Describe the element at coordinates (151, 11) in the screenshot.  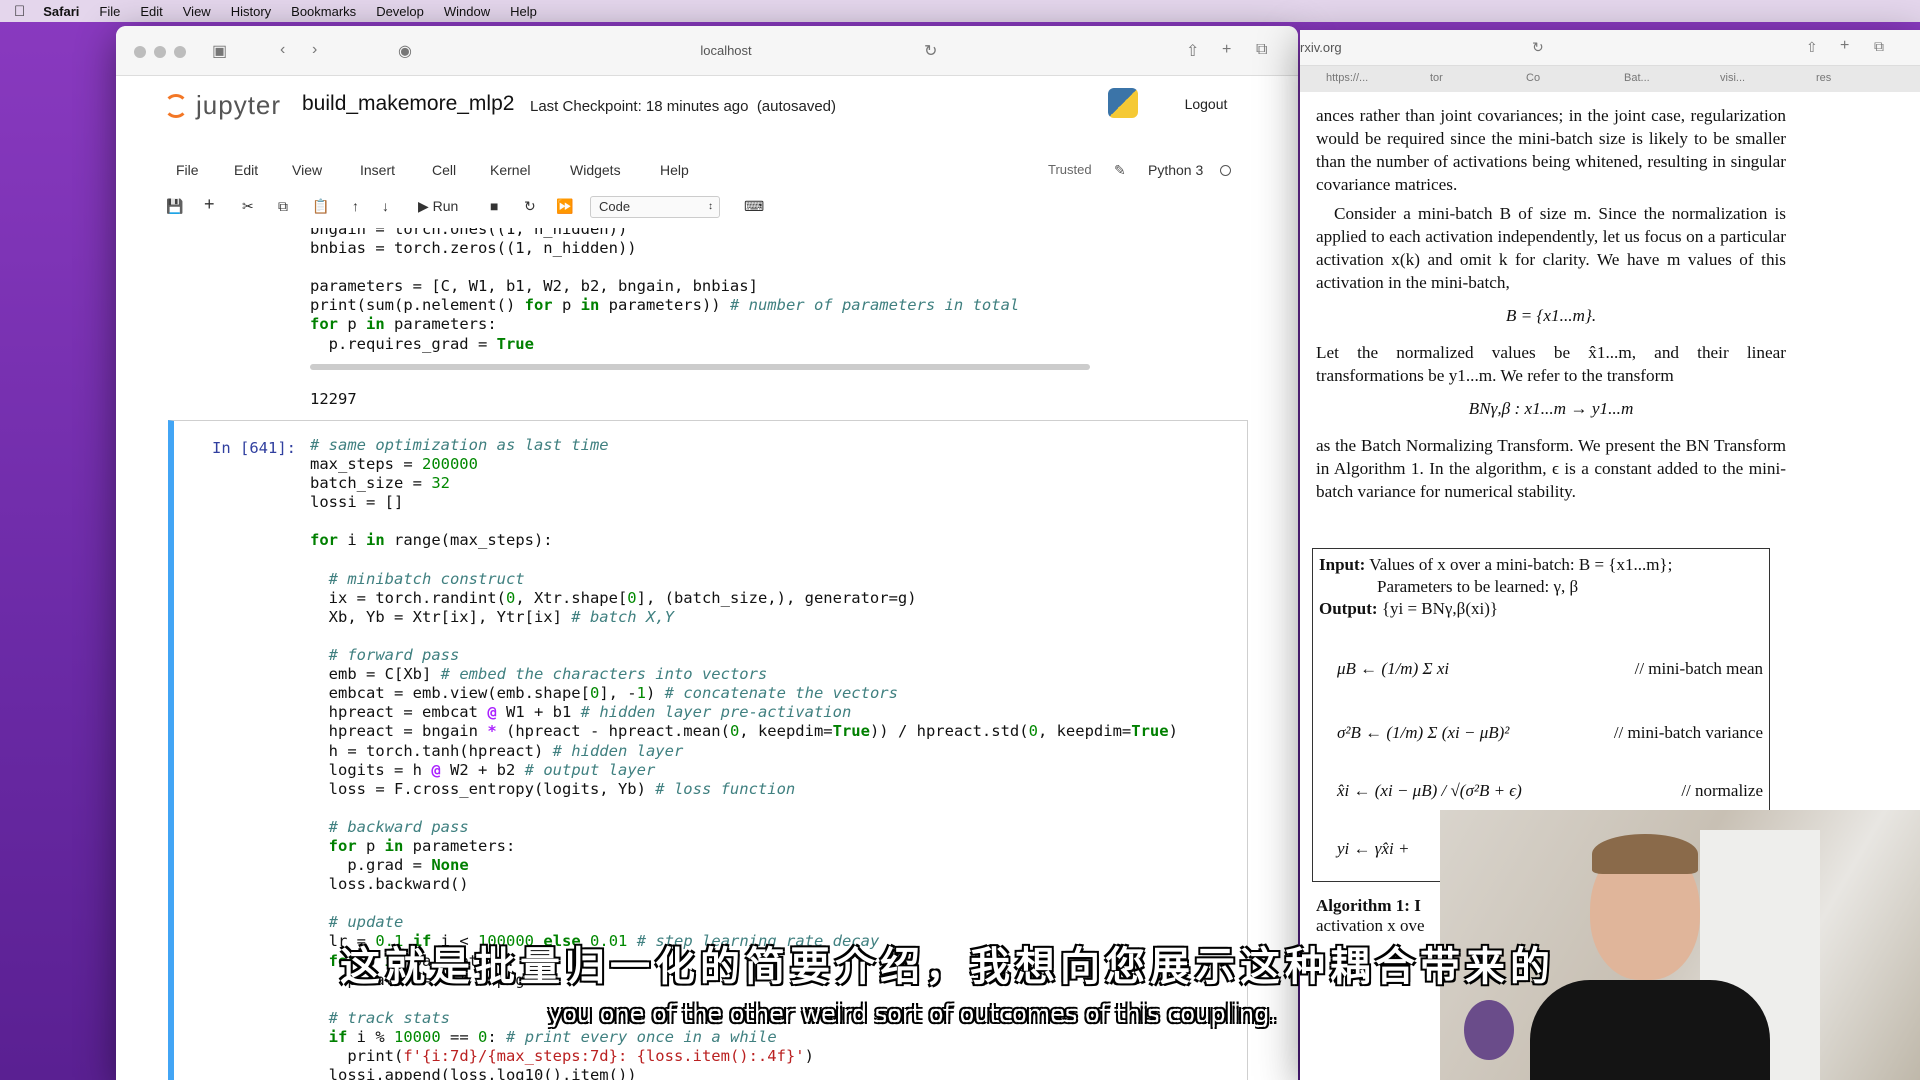
I see `menu-edit: Edit` at that location.